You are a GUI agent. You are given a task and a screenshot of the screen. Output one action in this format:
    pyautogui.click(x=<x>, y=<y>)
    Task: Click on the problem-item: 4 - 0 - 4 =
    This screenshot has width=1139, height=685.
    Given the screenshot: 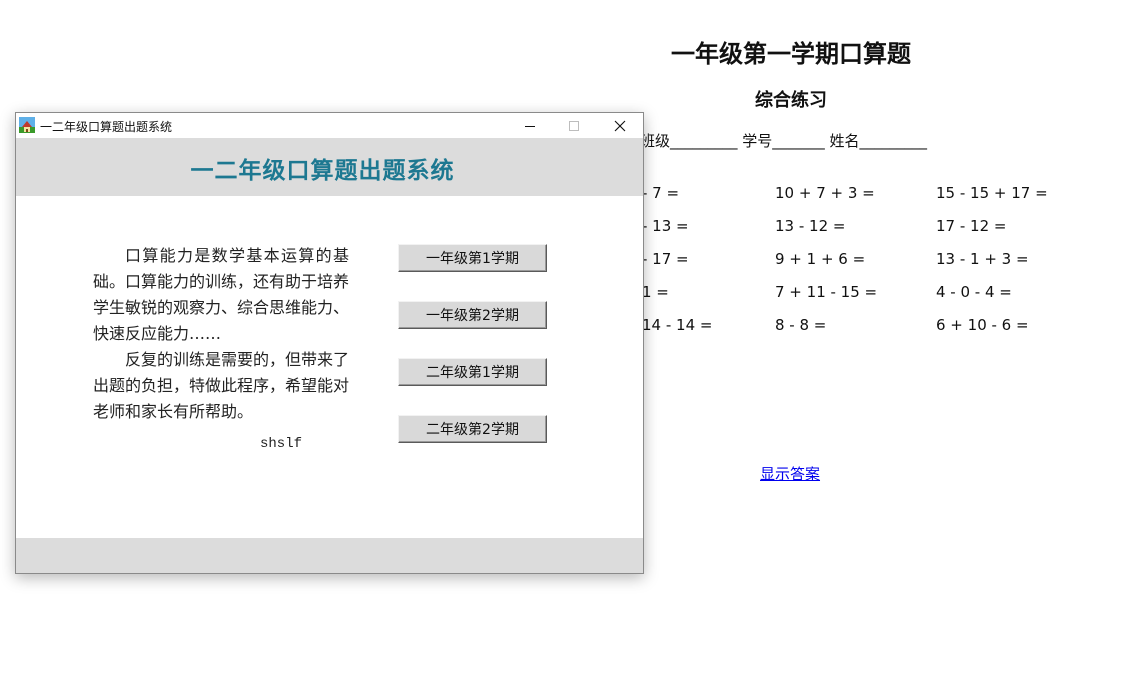 What is the action you would take?
    pyautogui.click(x=974, y=292)
    